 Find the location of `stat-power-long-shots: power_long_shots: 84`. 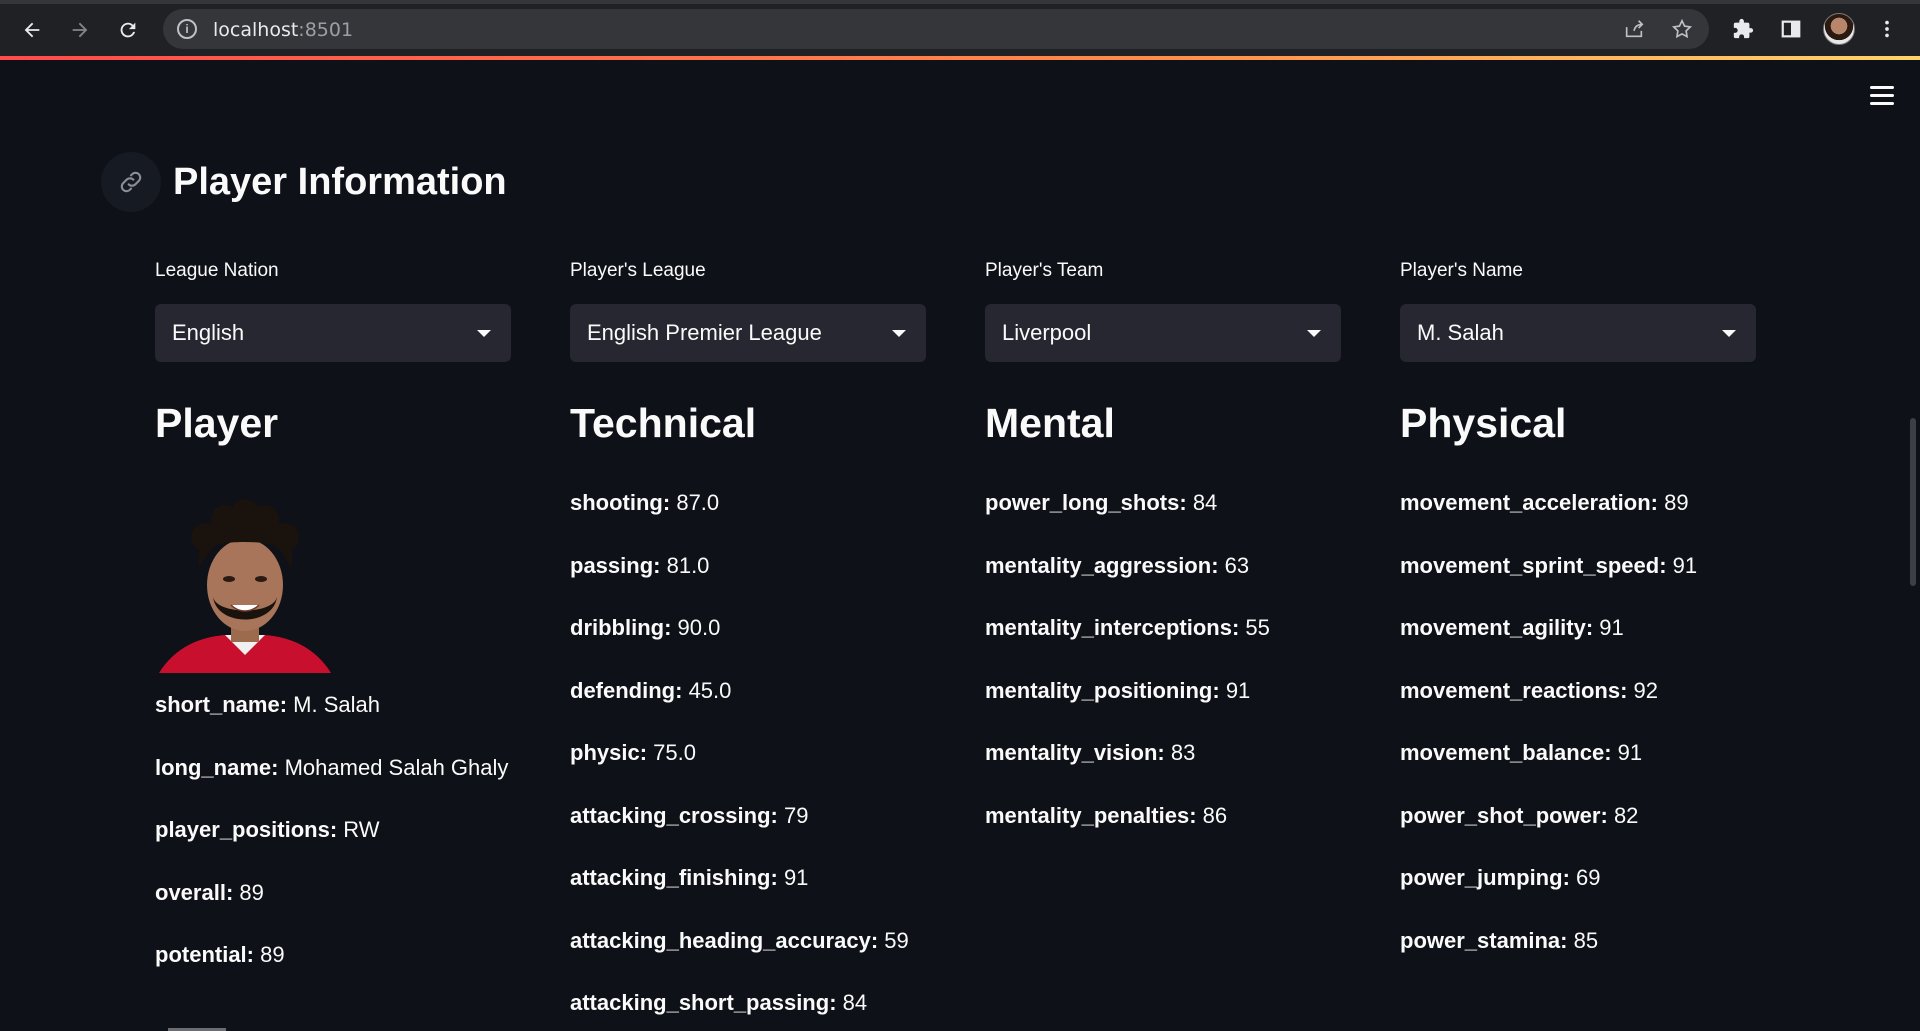

stat-power-long-shots: power_long_shots: 84 is located at coordinates (1101, 502).